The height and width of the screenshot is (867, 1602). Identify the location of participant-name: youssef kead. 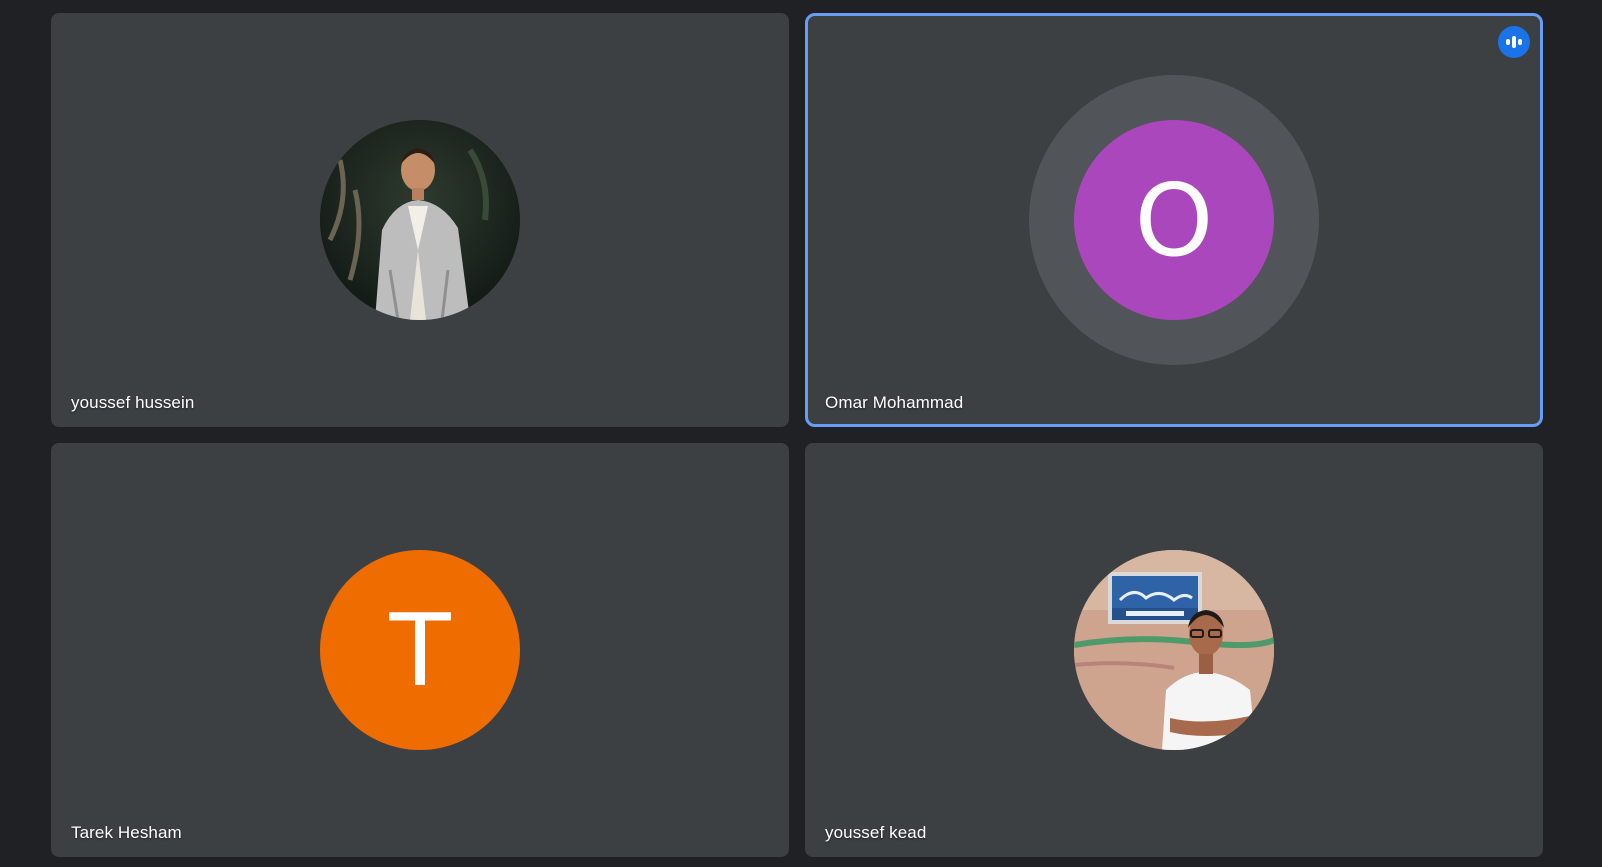
(876, 832).